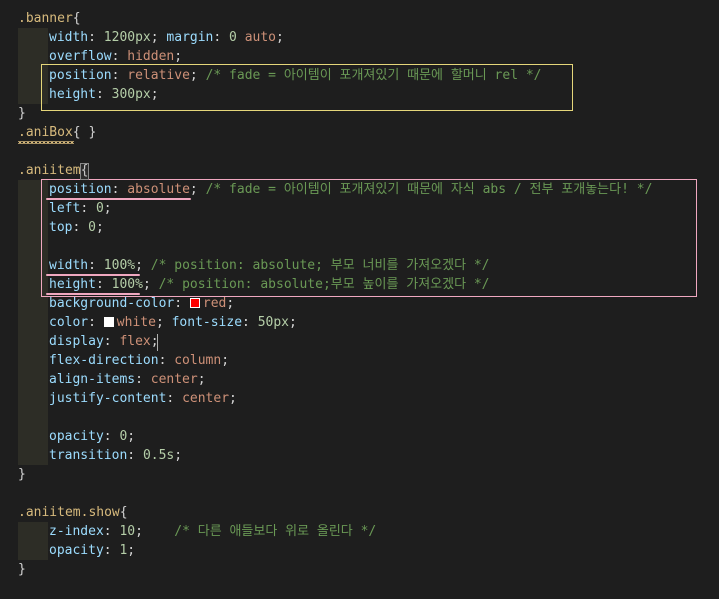 This screenshot has height=599, width=719. I want to click on code-line: align-items: center;, so click(359, 379).